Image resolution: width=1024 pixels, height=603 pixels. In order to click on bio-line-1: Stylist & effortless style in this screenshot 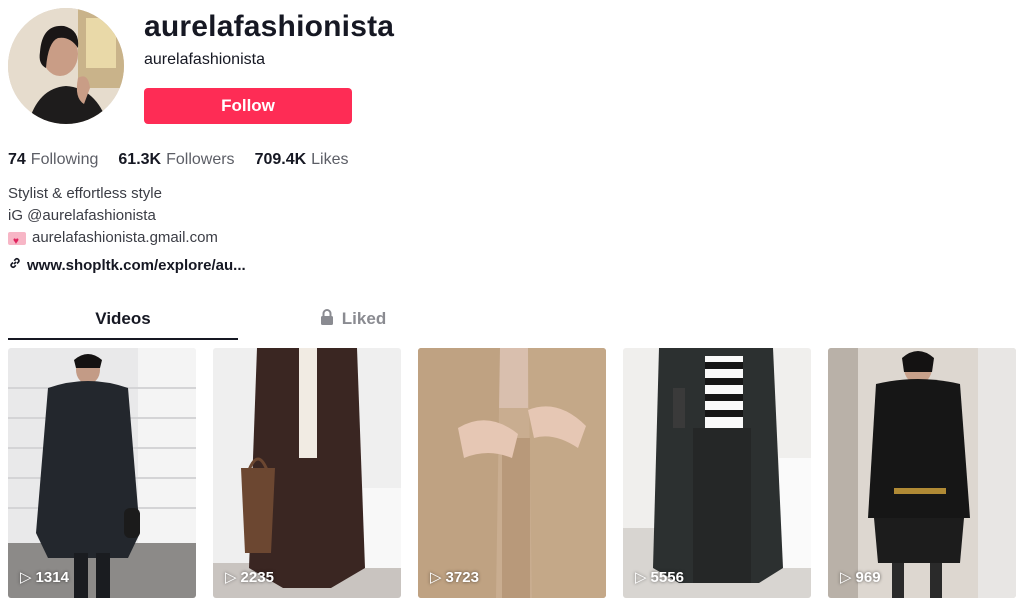, I will do `click(85, 193)`.